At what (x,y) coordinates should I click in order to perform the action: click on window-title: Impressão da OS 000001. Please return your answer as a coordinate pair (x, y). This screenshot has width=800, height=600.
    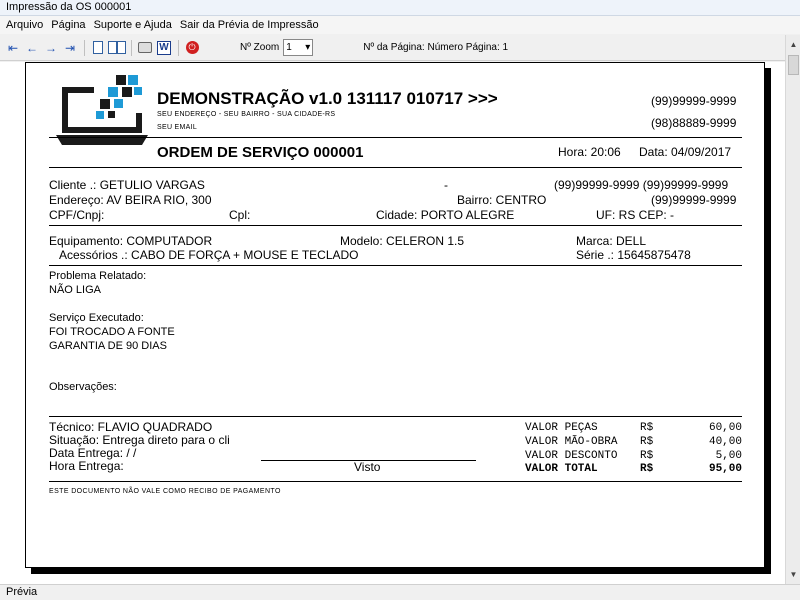
    Looking at the image, I should click on (400, 8).